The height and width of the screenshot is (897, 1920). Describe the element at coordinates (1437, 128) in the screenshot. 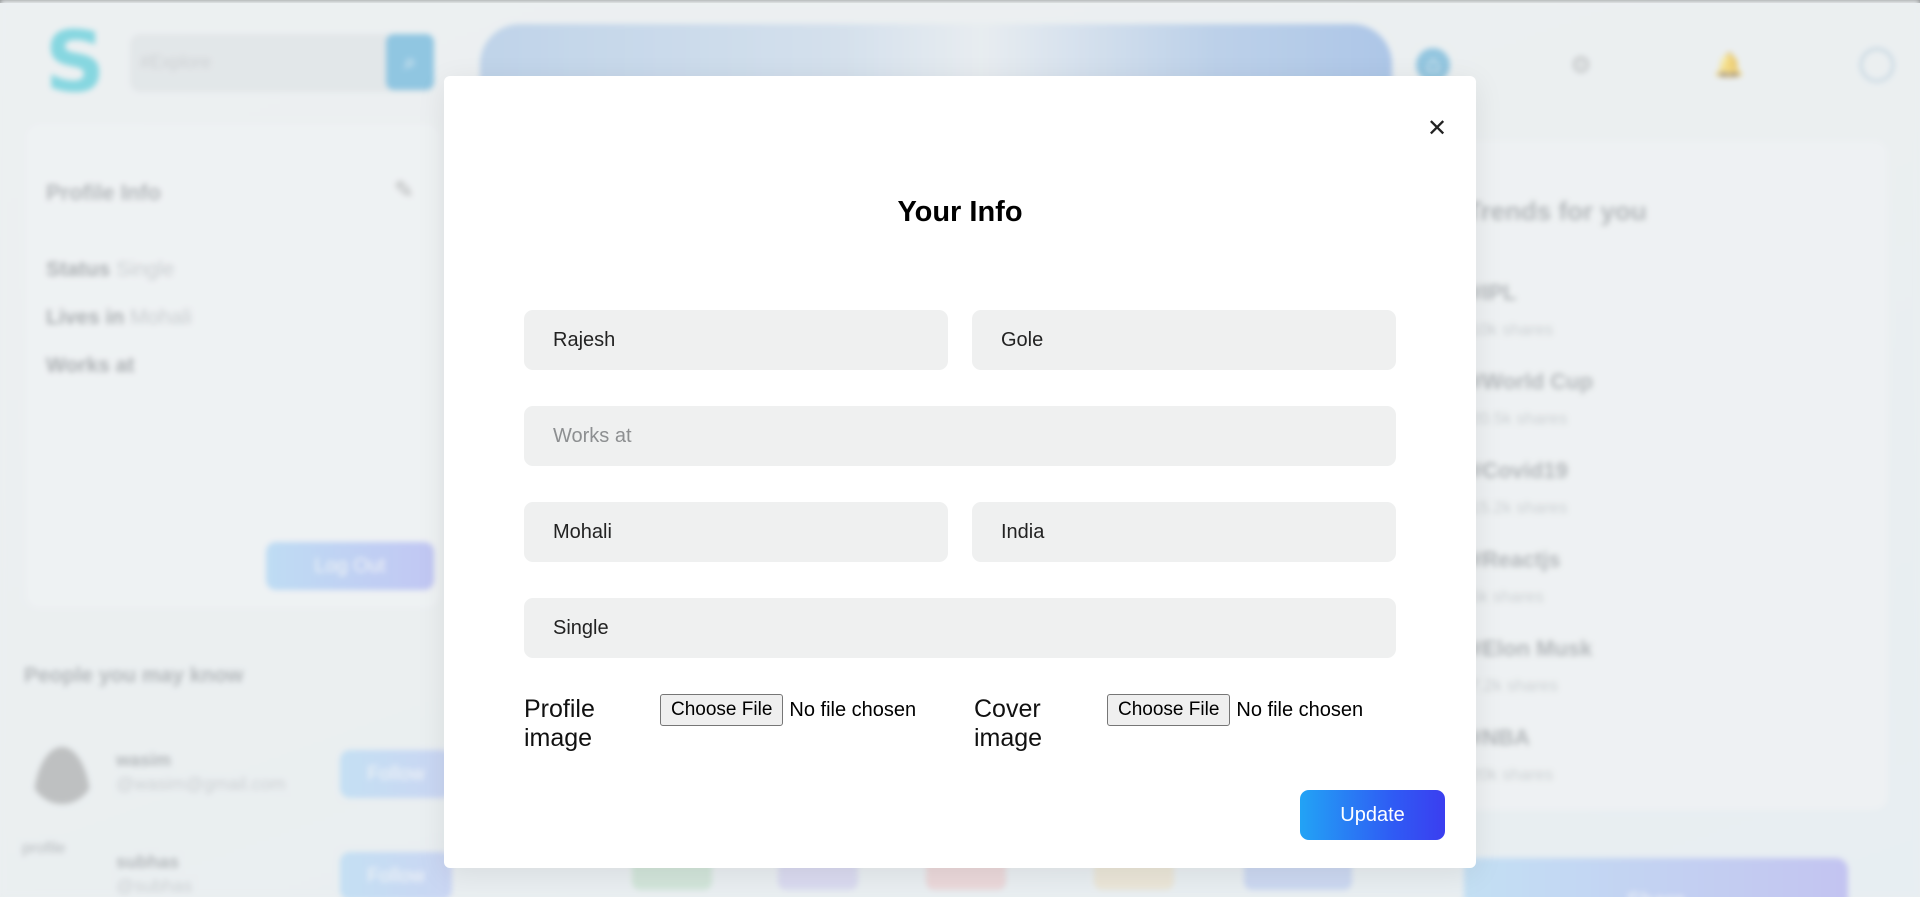

I see `close-icon: ✕` at that location.